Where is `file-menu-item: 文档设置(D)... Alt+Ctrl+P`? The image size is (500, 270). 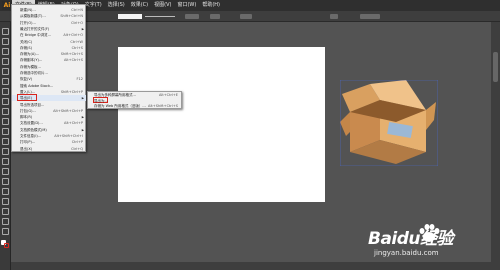 file-menu-item: 文档设置(D)... Alt+Ctrl+P is located at coordinates (49, 123).